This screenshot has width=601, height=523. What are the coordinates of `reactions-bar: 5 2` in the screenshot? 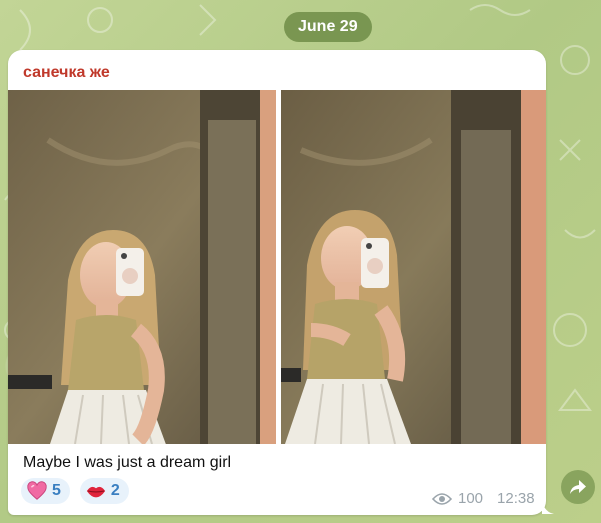 It's located at (75, 491).